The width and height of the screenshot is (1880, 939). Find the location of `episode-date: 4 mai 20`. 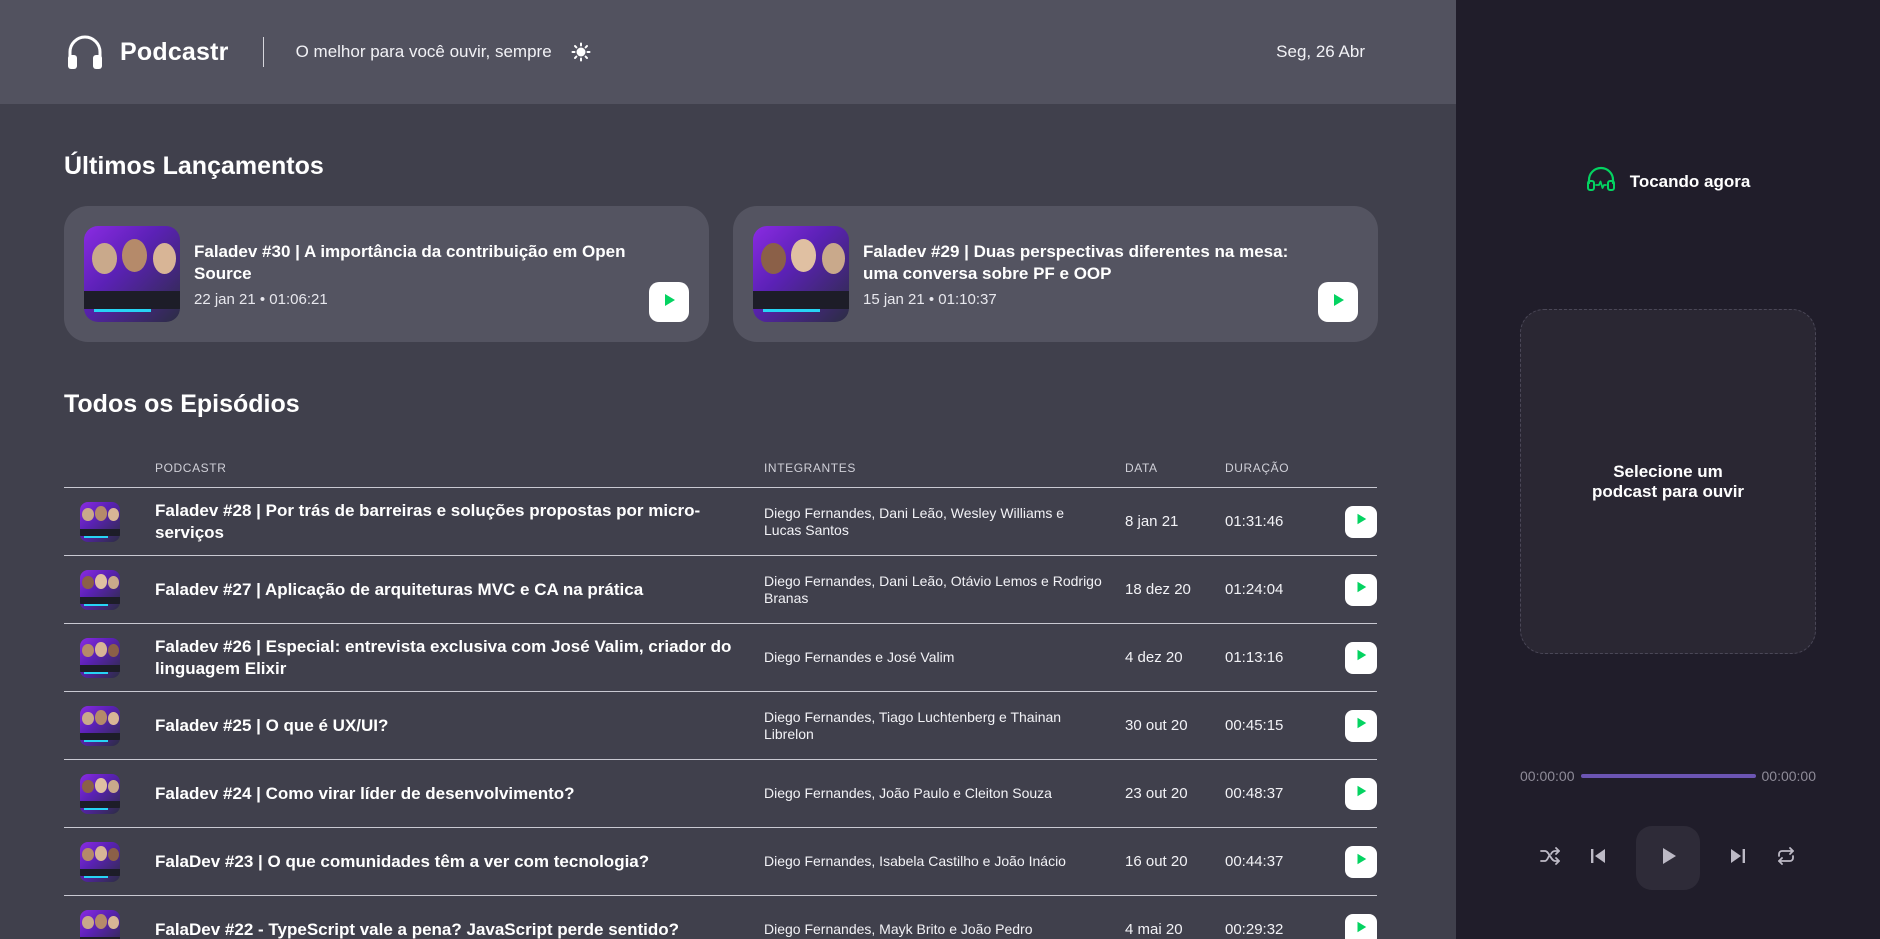

episode-date: 4 mai 20 is located at coordinates (1154, 929).